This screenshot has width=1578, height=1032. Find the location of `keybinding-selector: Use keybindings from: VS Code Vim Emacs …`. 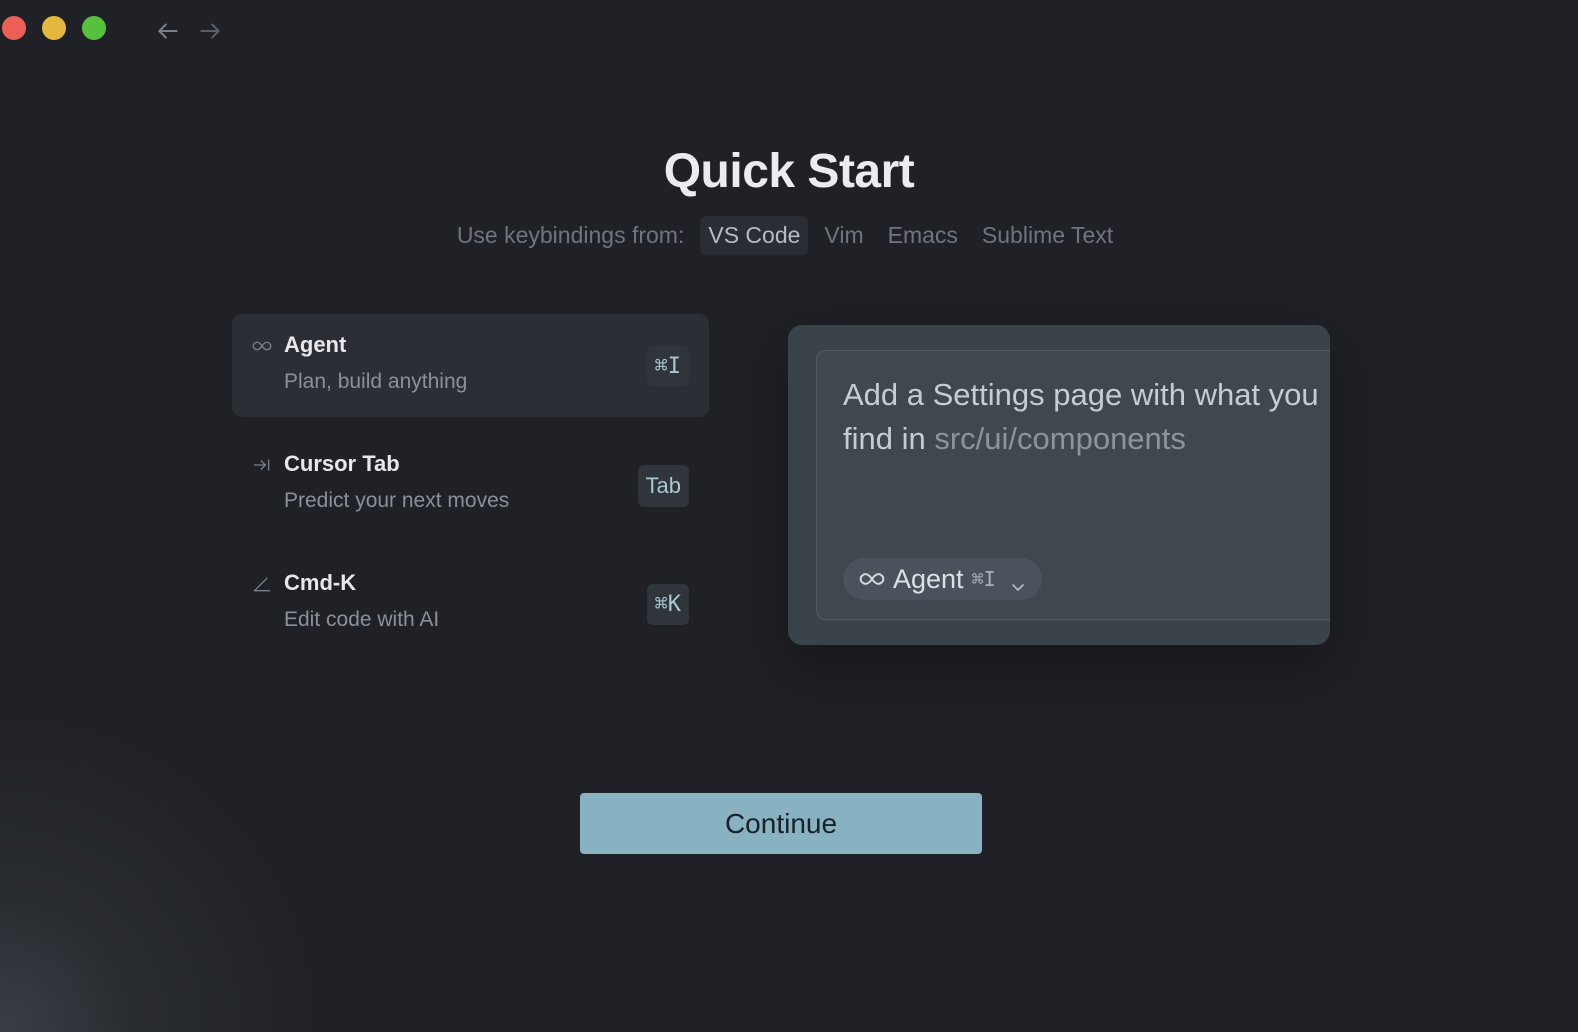

keybinding-selector: Use keybindings from: VS Code Vim Emacs … is located at coordinates (789, 235).